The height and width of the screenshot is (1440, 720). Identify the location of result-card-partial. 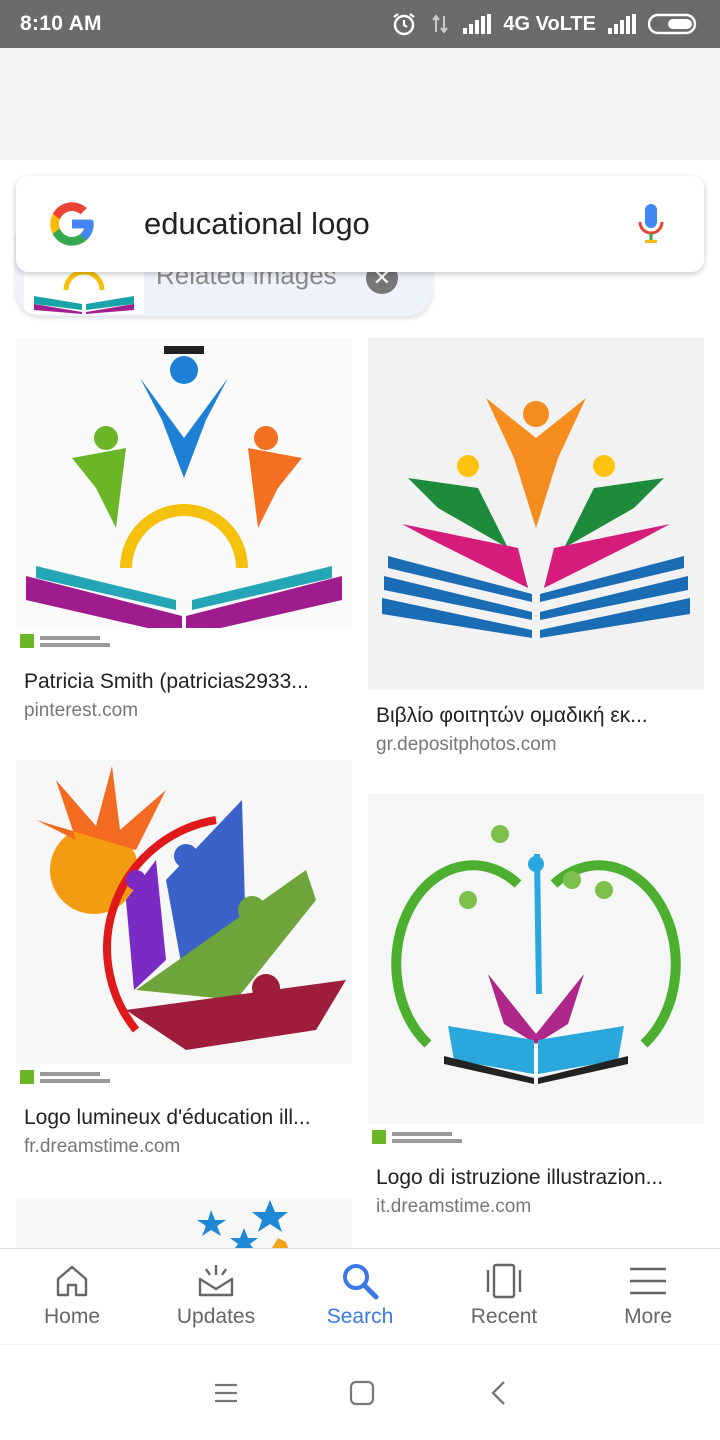
(184, 1223).